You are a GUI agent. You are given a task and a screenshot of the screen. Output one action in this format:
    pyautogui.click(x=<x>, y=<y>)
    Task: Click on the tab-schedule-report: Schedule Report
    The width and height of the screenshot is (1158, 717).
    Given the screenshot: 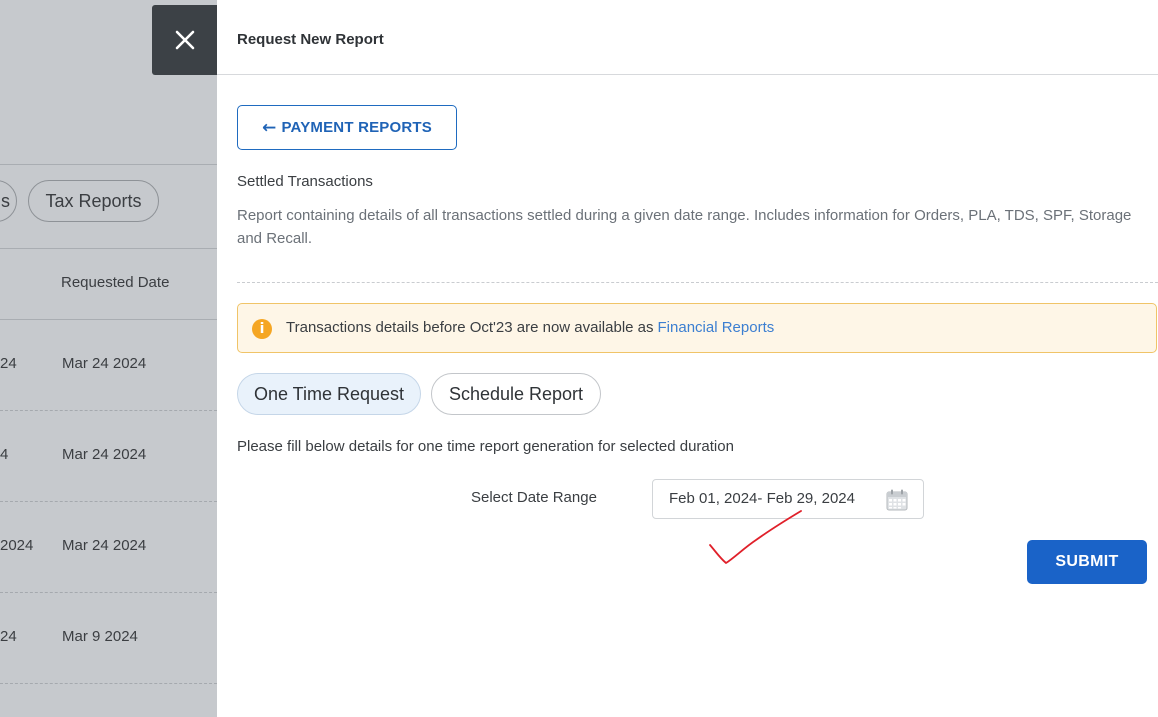 What is the action you would take?
    pyautogui.click(x=516, y=394)
    